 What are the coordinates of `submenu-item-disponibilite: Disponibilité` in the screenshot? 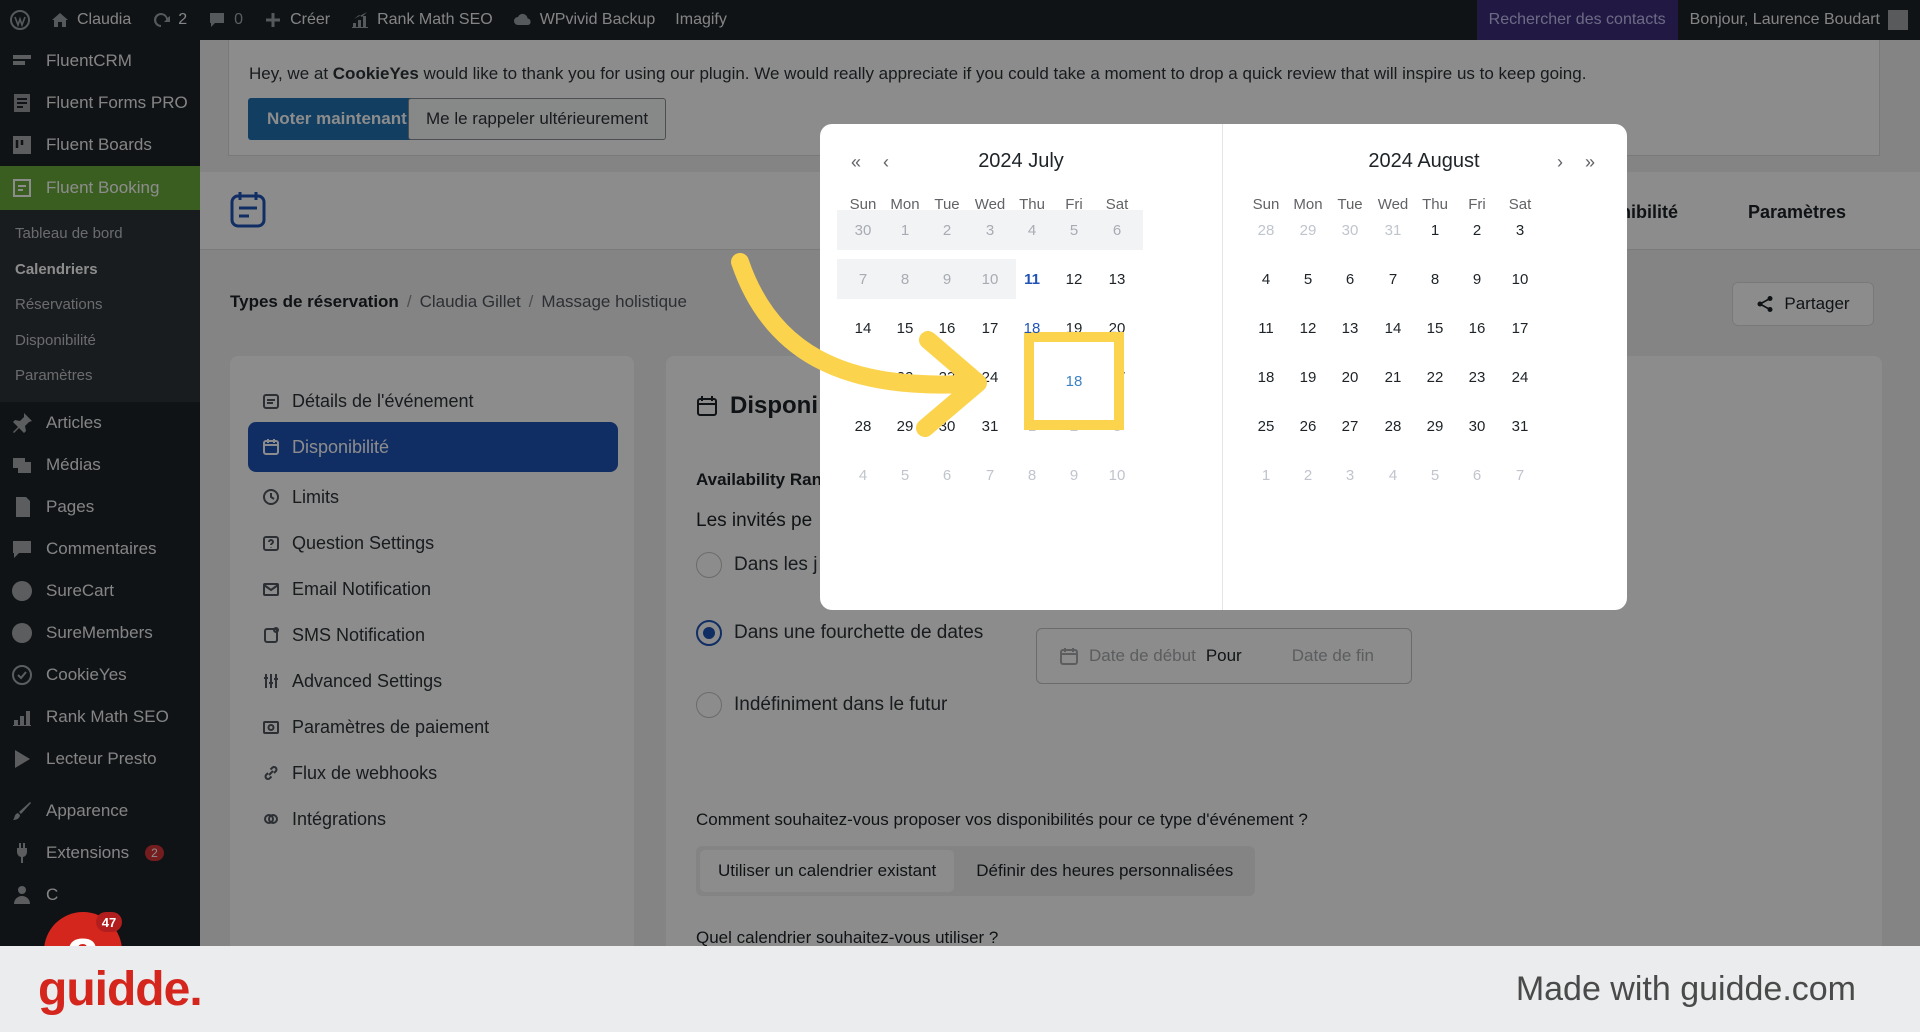 It's located at (100, 341).